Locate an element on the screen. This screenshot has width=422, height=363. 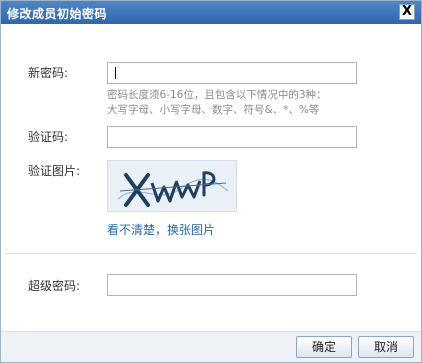
super-password-label: 超级密码: is located at coordinates (54, 286).